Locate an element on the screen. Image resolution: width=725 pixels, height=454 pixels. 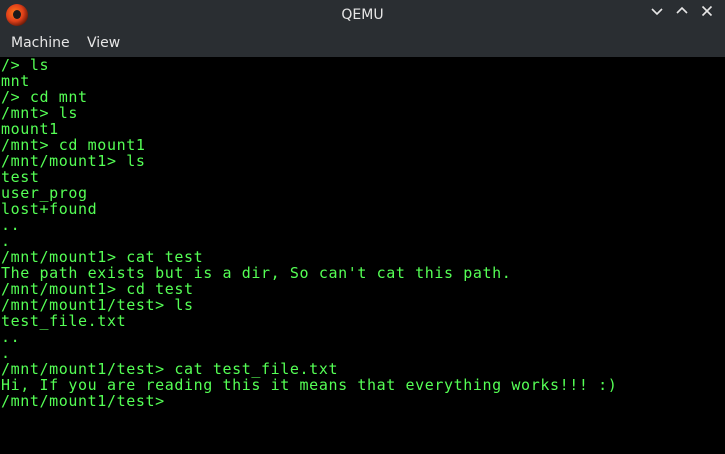
terminal-line: /mnt/mount1> cat test is located at coordinates (102, 257).